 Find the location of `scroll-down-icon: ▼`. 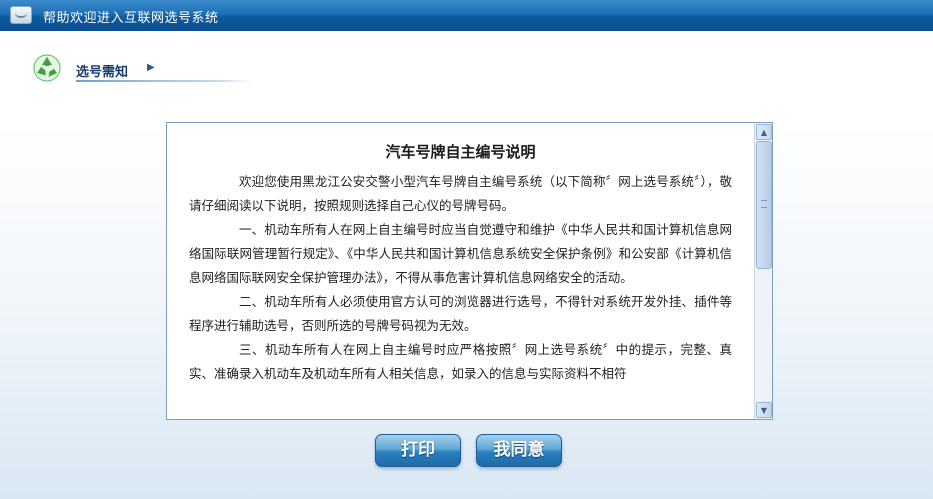

scroll-down-icon: ▼ is located at coordinates (764, 410).